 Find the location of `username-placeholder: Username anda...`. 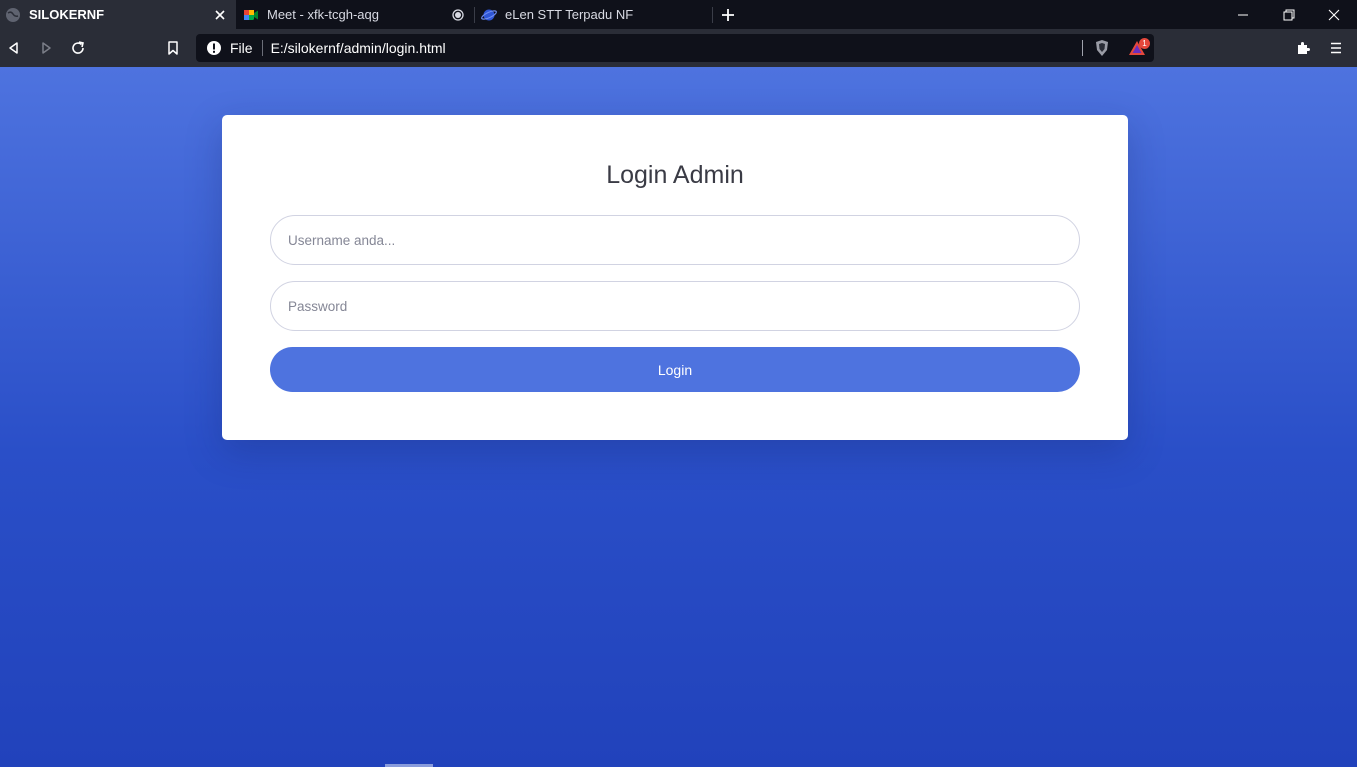

username-placeholder: Username anda... is located at coordinates (342, 240).